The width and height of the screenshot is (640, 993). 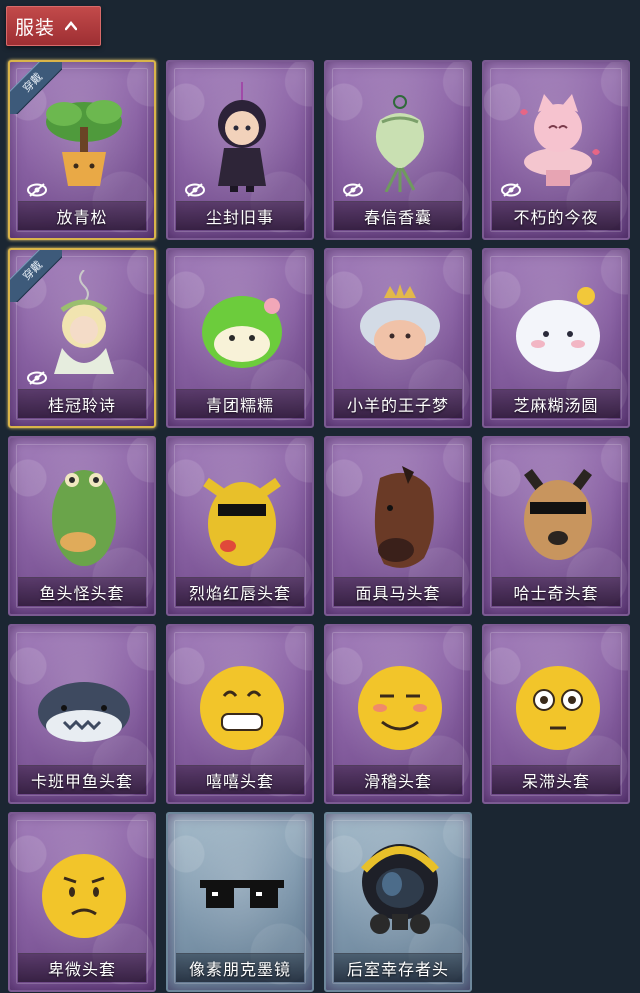 I want to click on green-dumpling-icon, so click(x=242, y=332).